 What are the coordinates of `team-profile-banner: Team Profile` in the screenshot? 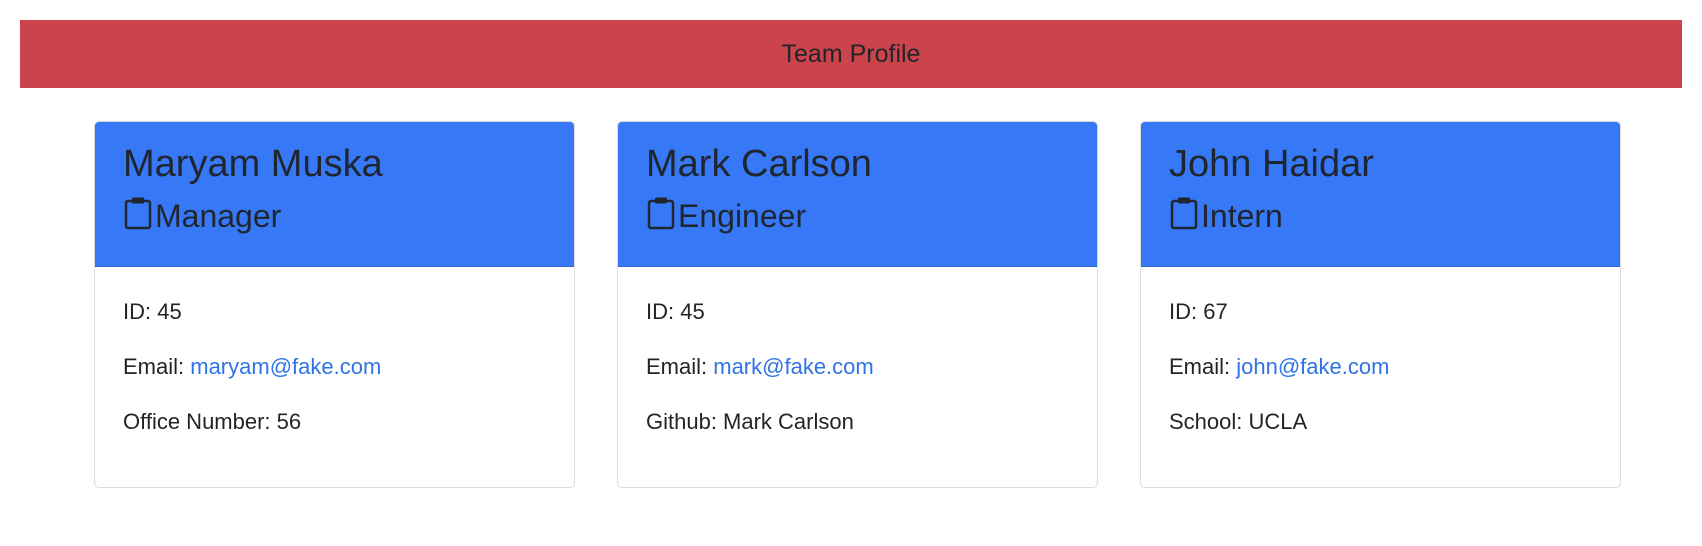 It's located at (851, 54).